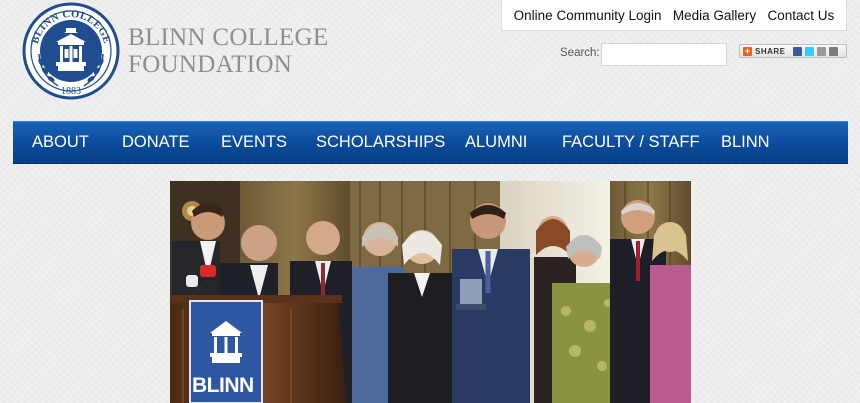  What do you see at coordinates (71, 91) in the screenshot?
I see `logo-year: 1883` at bounding box center [71, 91].